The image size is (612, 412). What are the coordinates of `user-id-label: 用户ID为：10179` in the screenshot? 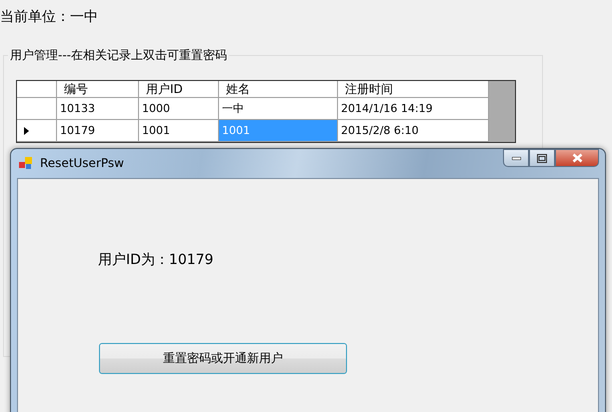 It's located at (156, 260).